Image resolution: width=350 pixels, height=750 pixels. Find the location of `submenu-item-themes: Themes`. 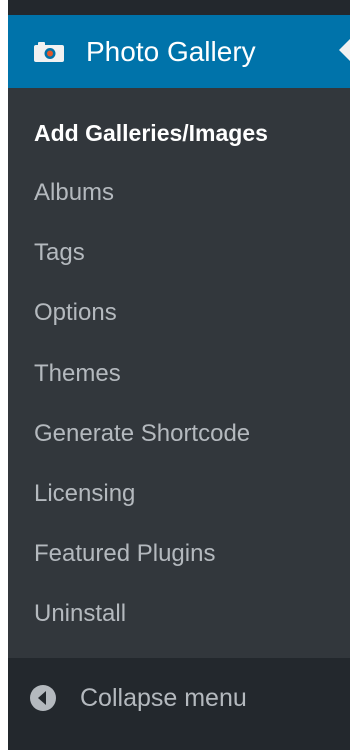

submenu-item-themes: Themes is located at coordinates (77, 374).